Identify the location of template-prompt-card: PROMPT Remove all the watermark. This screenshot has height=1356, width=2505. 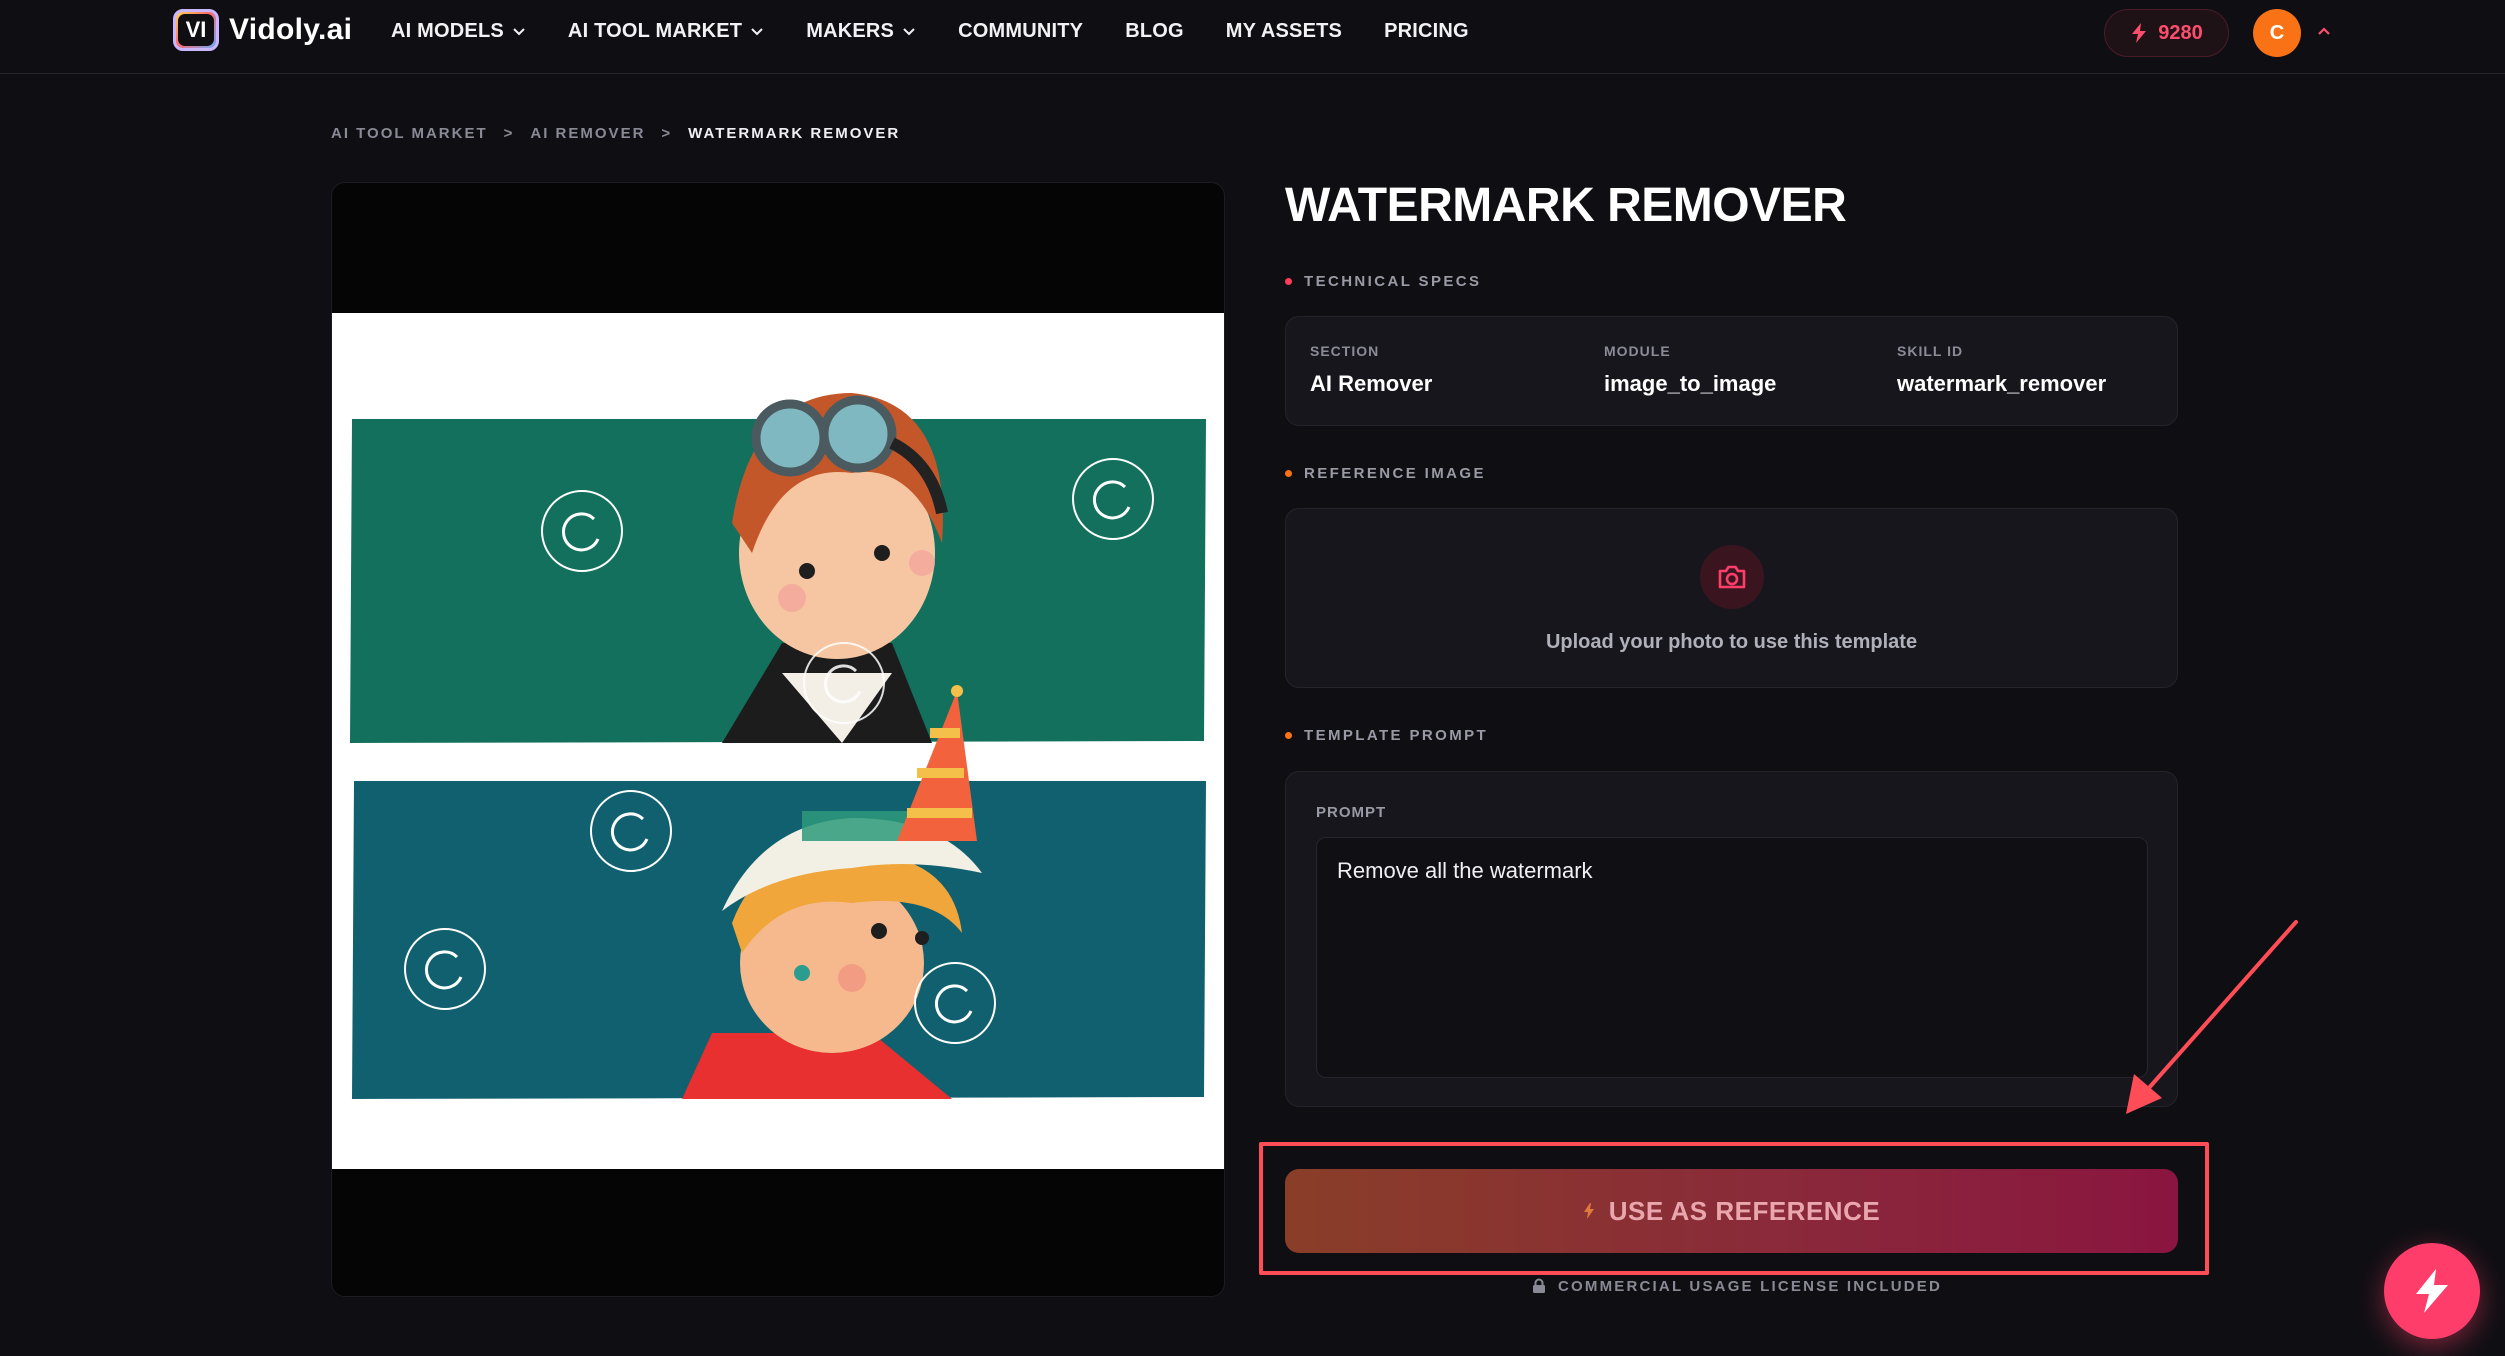
(1731, 939).